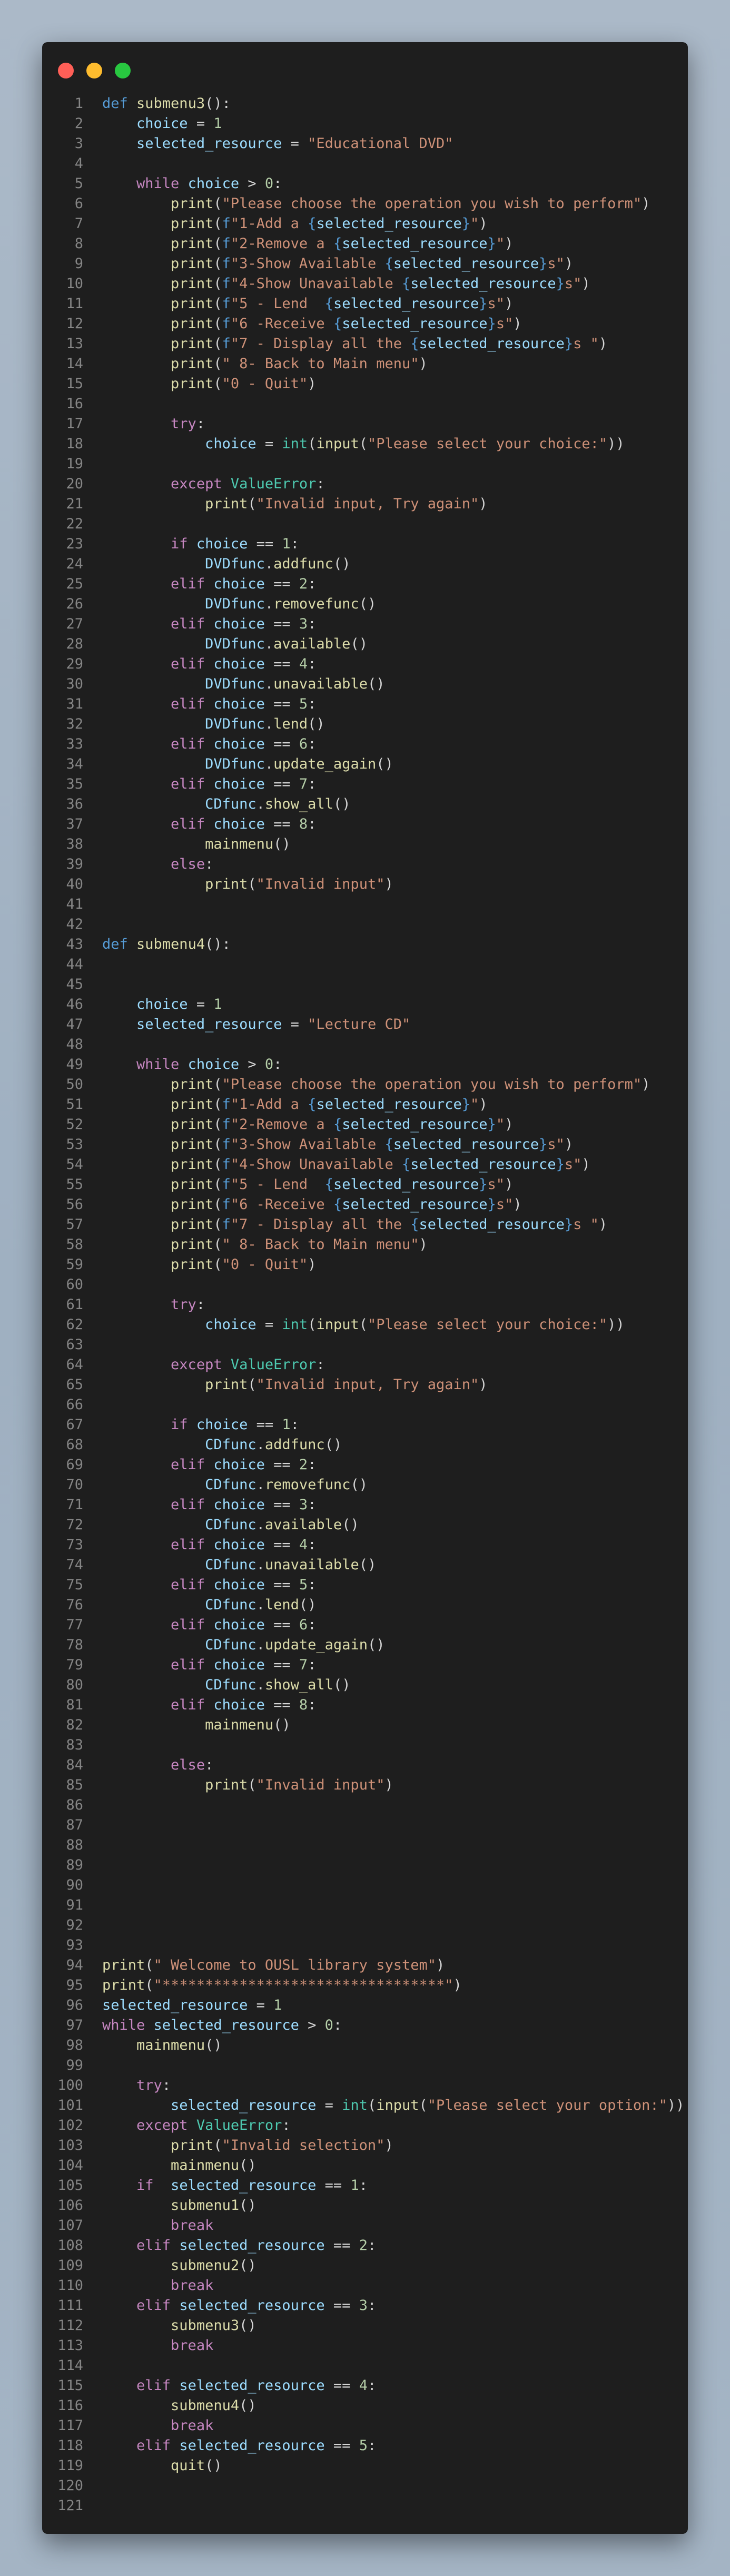  What do you see at coordinates (74, 824) in the screenshot?
I see `line-number: 37` at bounding box center [74, 824].